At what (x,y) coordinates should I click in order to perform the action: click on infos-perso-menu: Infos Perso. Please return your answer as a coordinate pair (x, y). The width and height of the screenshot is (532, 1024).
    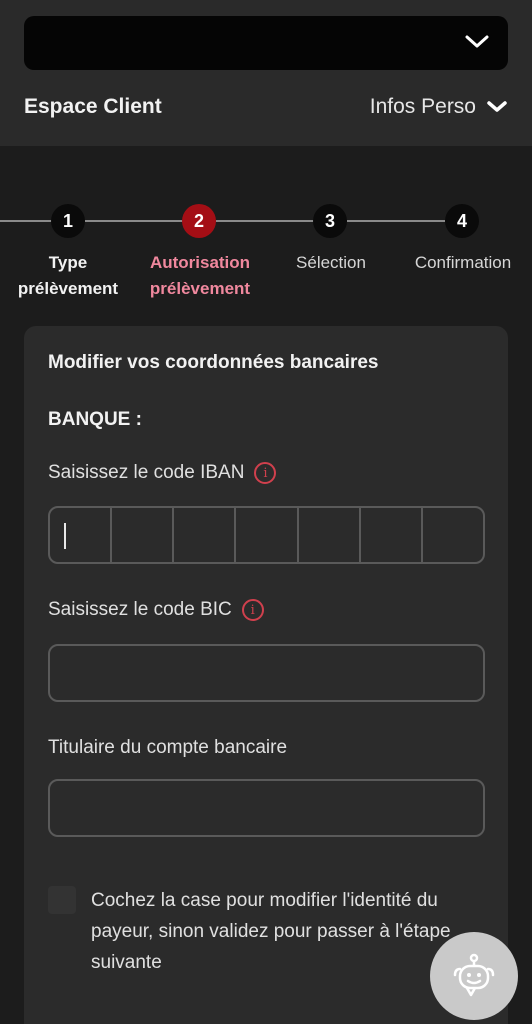
    Looking at the image, I should click on (439, 107).